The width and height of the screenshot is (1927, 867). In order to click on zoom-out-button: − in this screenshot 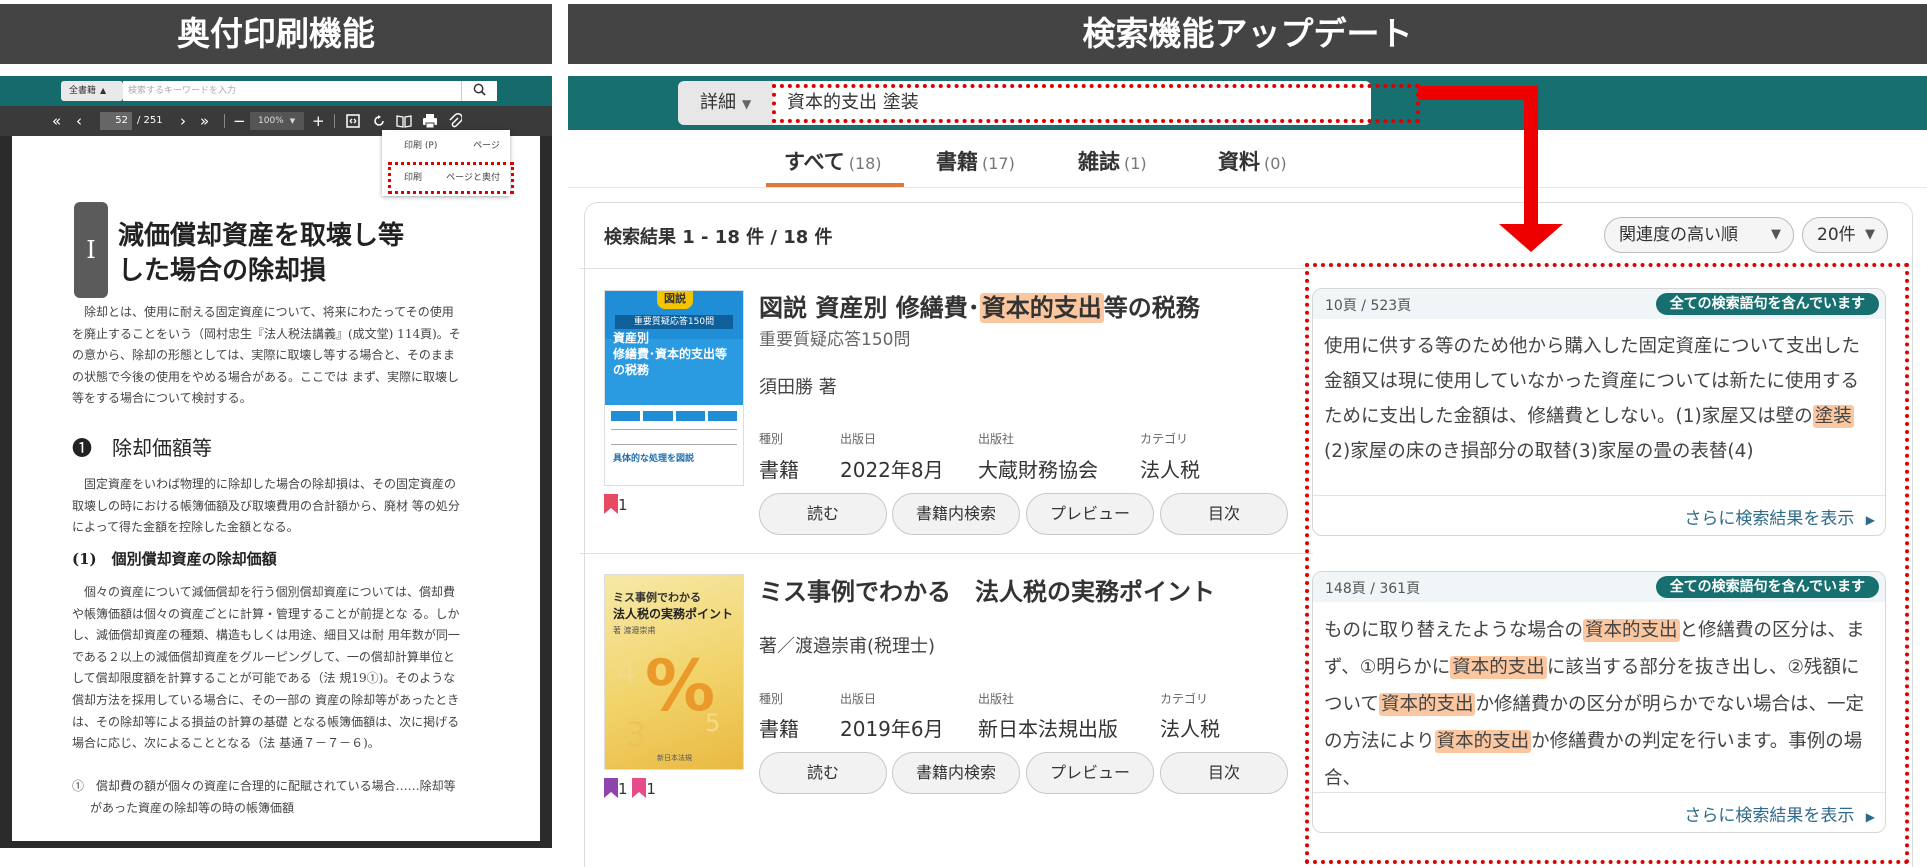, I will do `click(239, 121)`.